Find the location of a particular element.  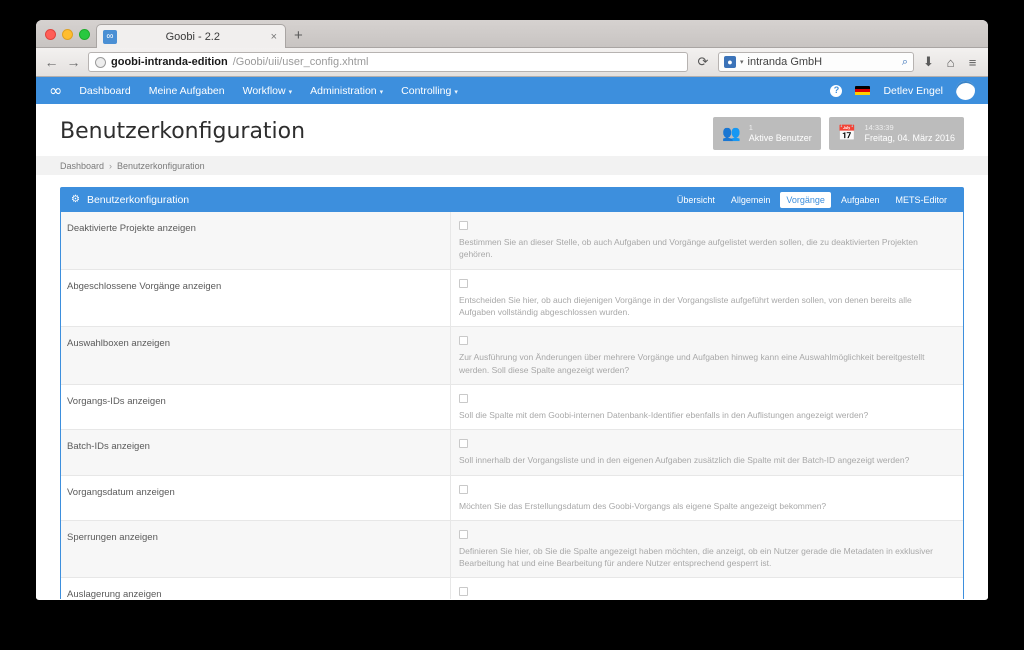

active-users-label: Aktive Benutzer is located at coordinates (780, 137).